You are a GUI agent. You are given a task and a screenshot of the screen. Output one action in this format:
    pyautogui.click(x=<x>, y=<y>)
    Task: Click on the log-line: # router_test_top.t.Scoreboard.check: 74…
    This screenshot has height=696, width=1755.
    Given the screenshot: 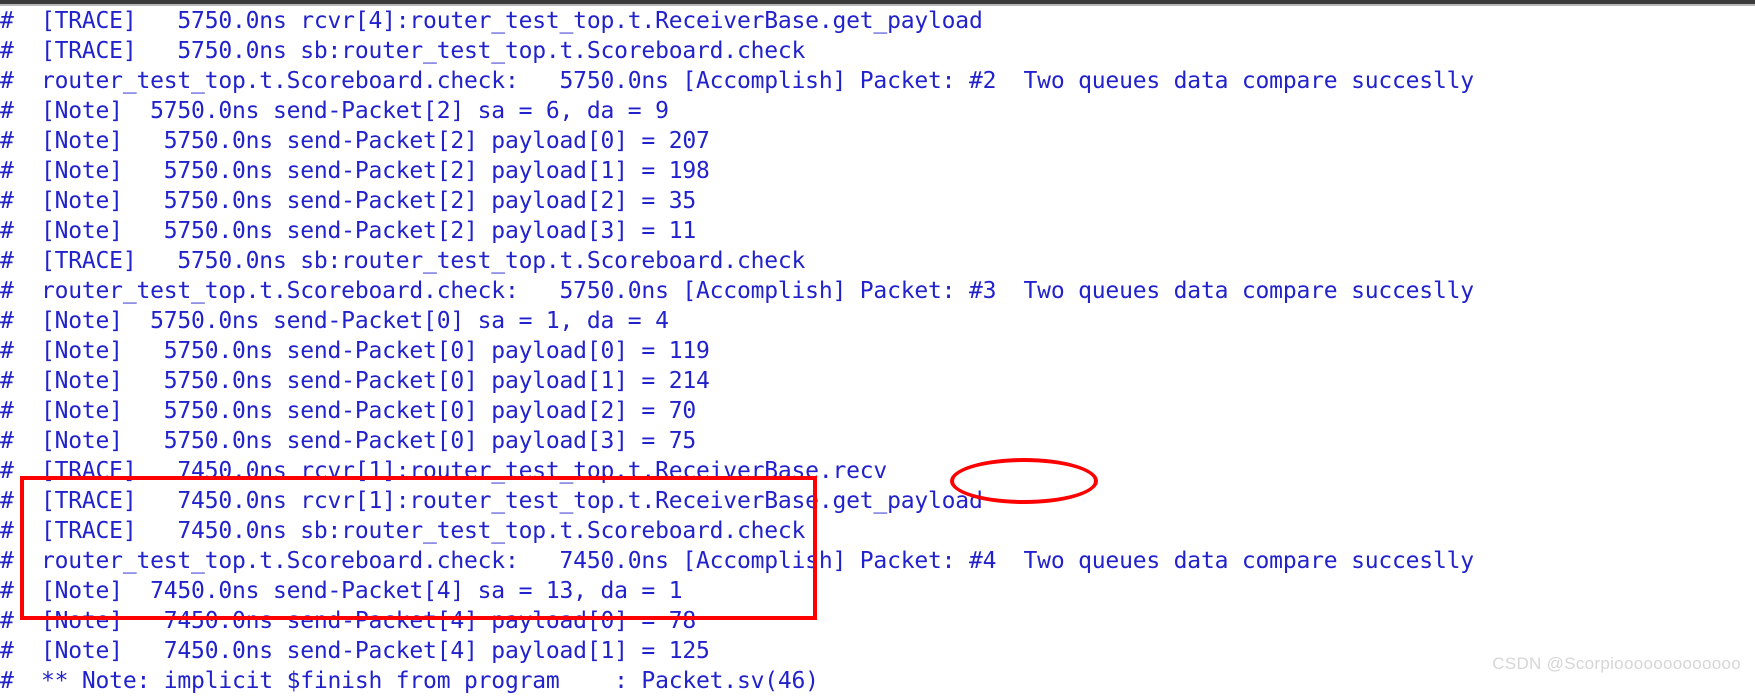 What is the action you would take?
    pyautogui.click(x=737, y=561)
    